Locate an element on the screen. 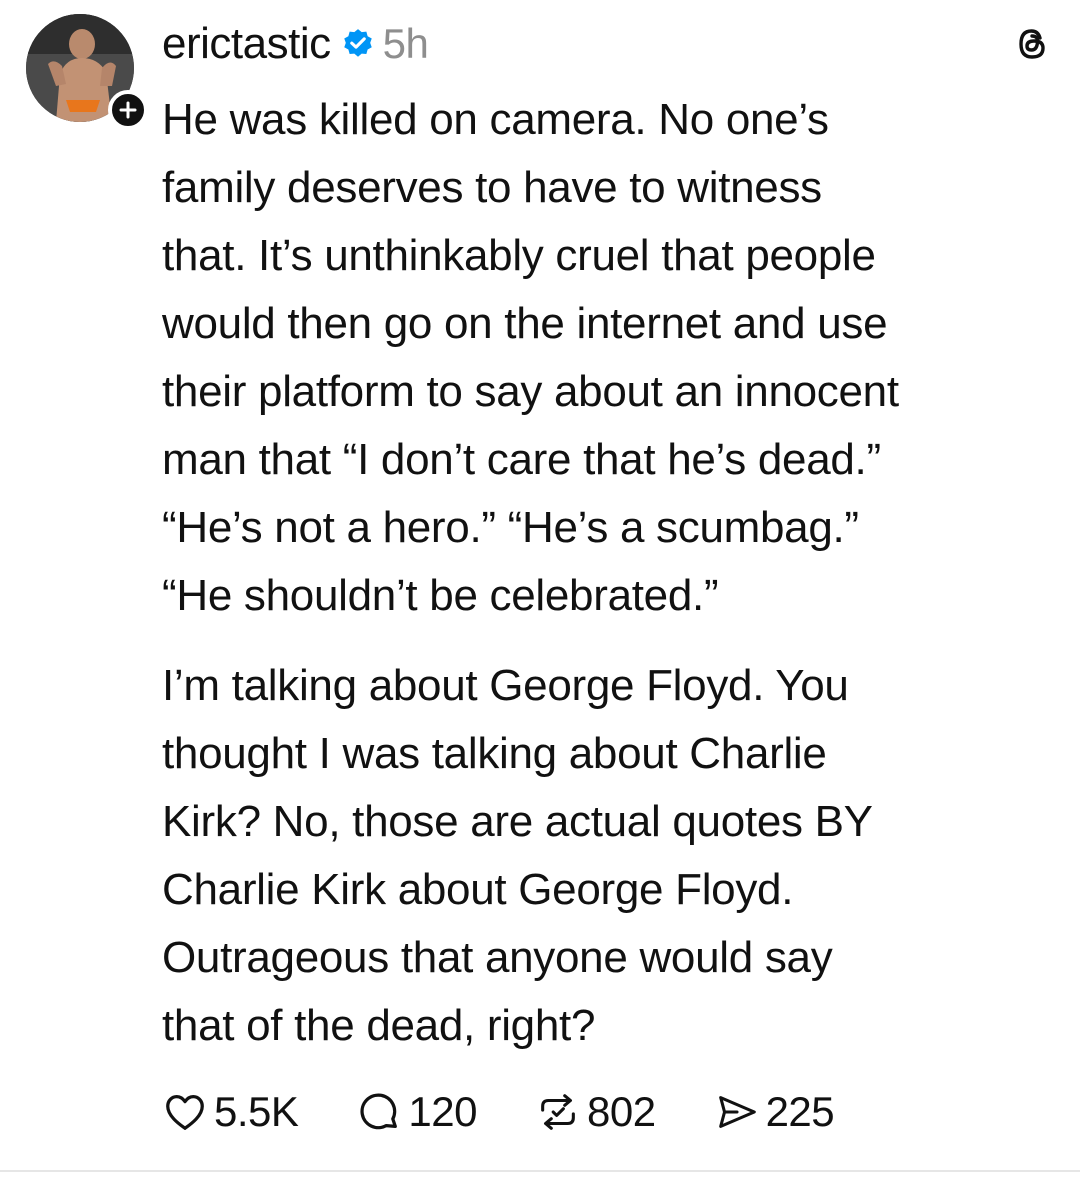  like-button: 5.5K is located at coordinates (230, 1112).